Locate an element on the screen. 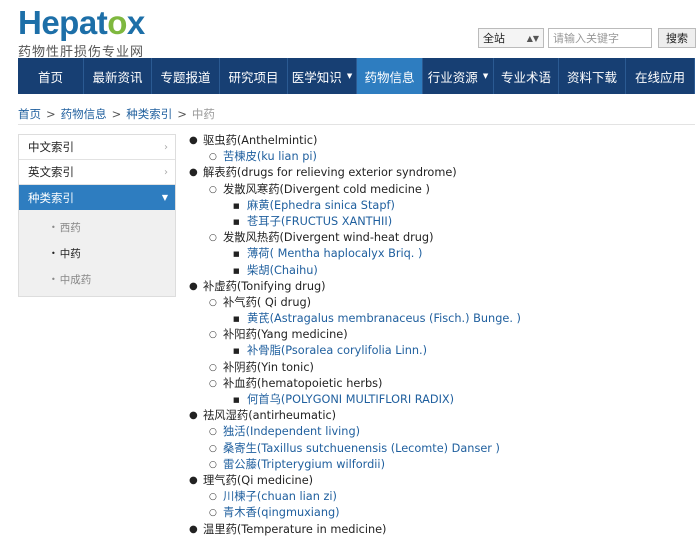 The height and width of the screenshot is (538, 700). tree-item: ○ 独活(Independent living) is located at coordinates (355, 432).